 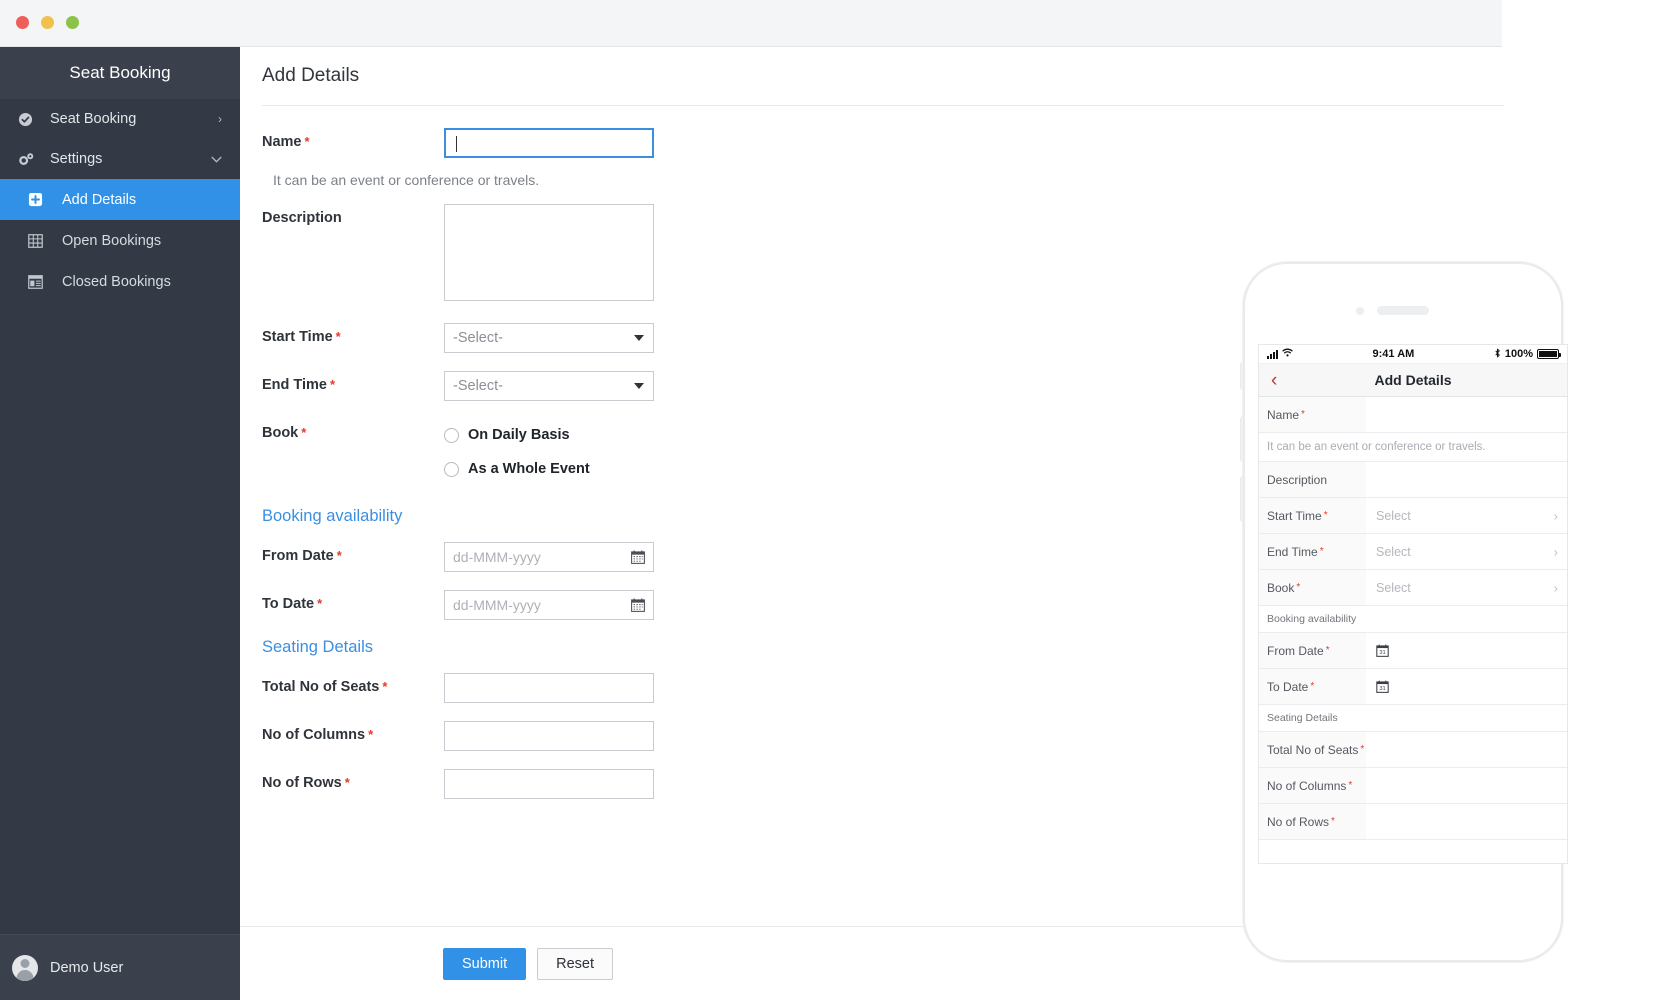 I want to click on phone-status-bar: 9:41 AM 100%, so click(x=1413, y=354).